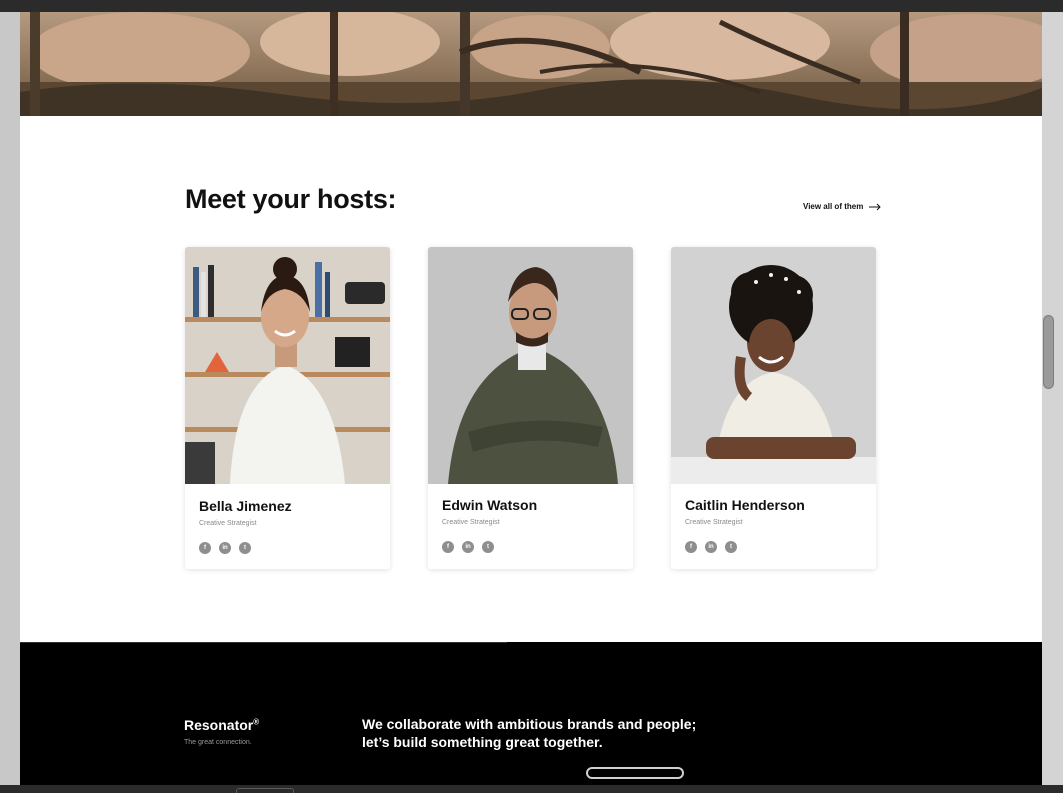 The width and height of the screenshot is (1063, 793). Describe the element at coordinates (745, 505) in the screenshot. I see `host-name: Caitlin Henderson` at that location.